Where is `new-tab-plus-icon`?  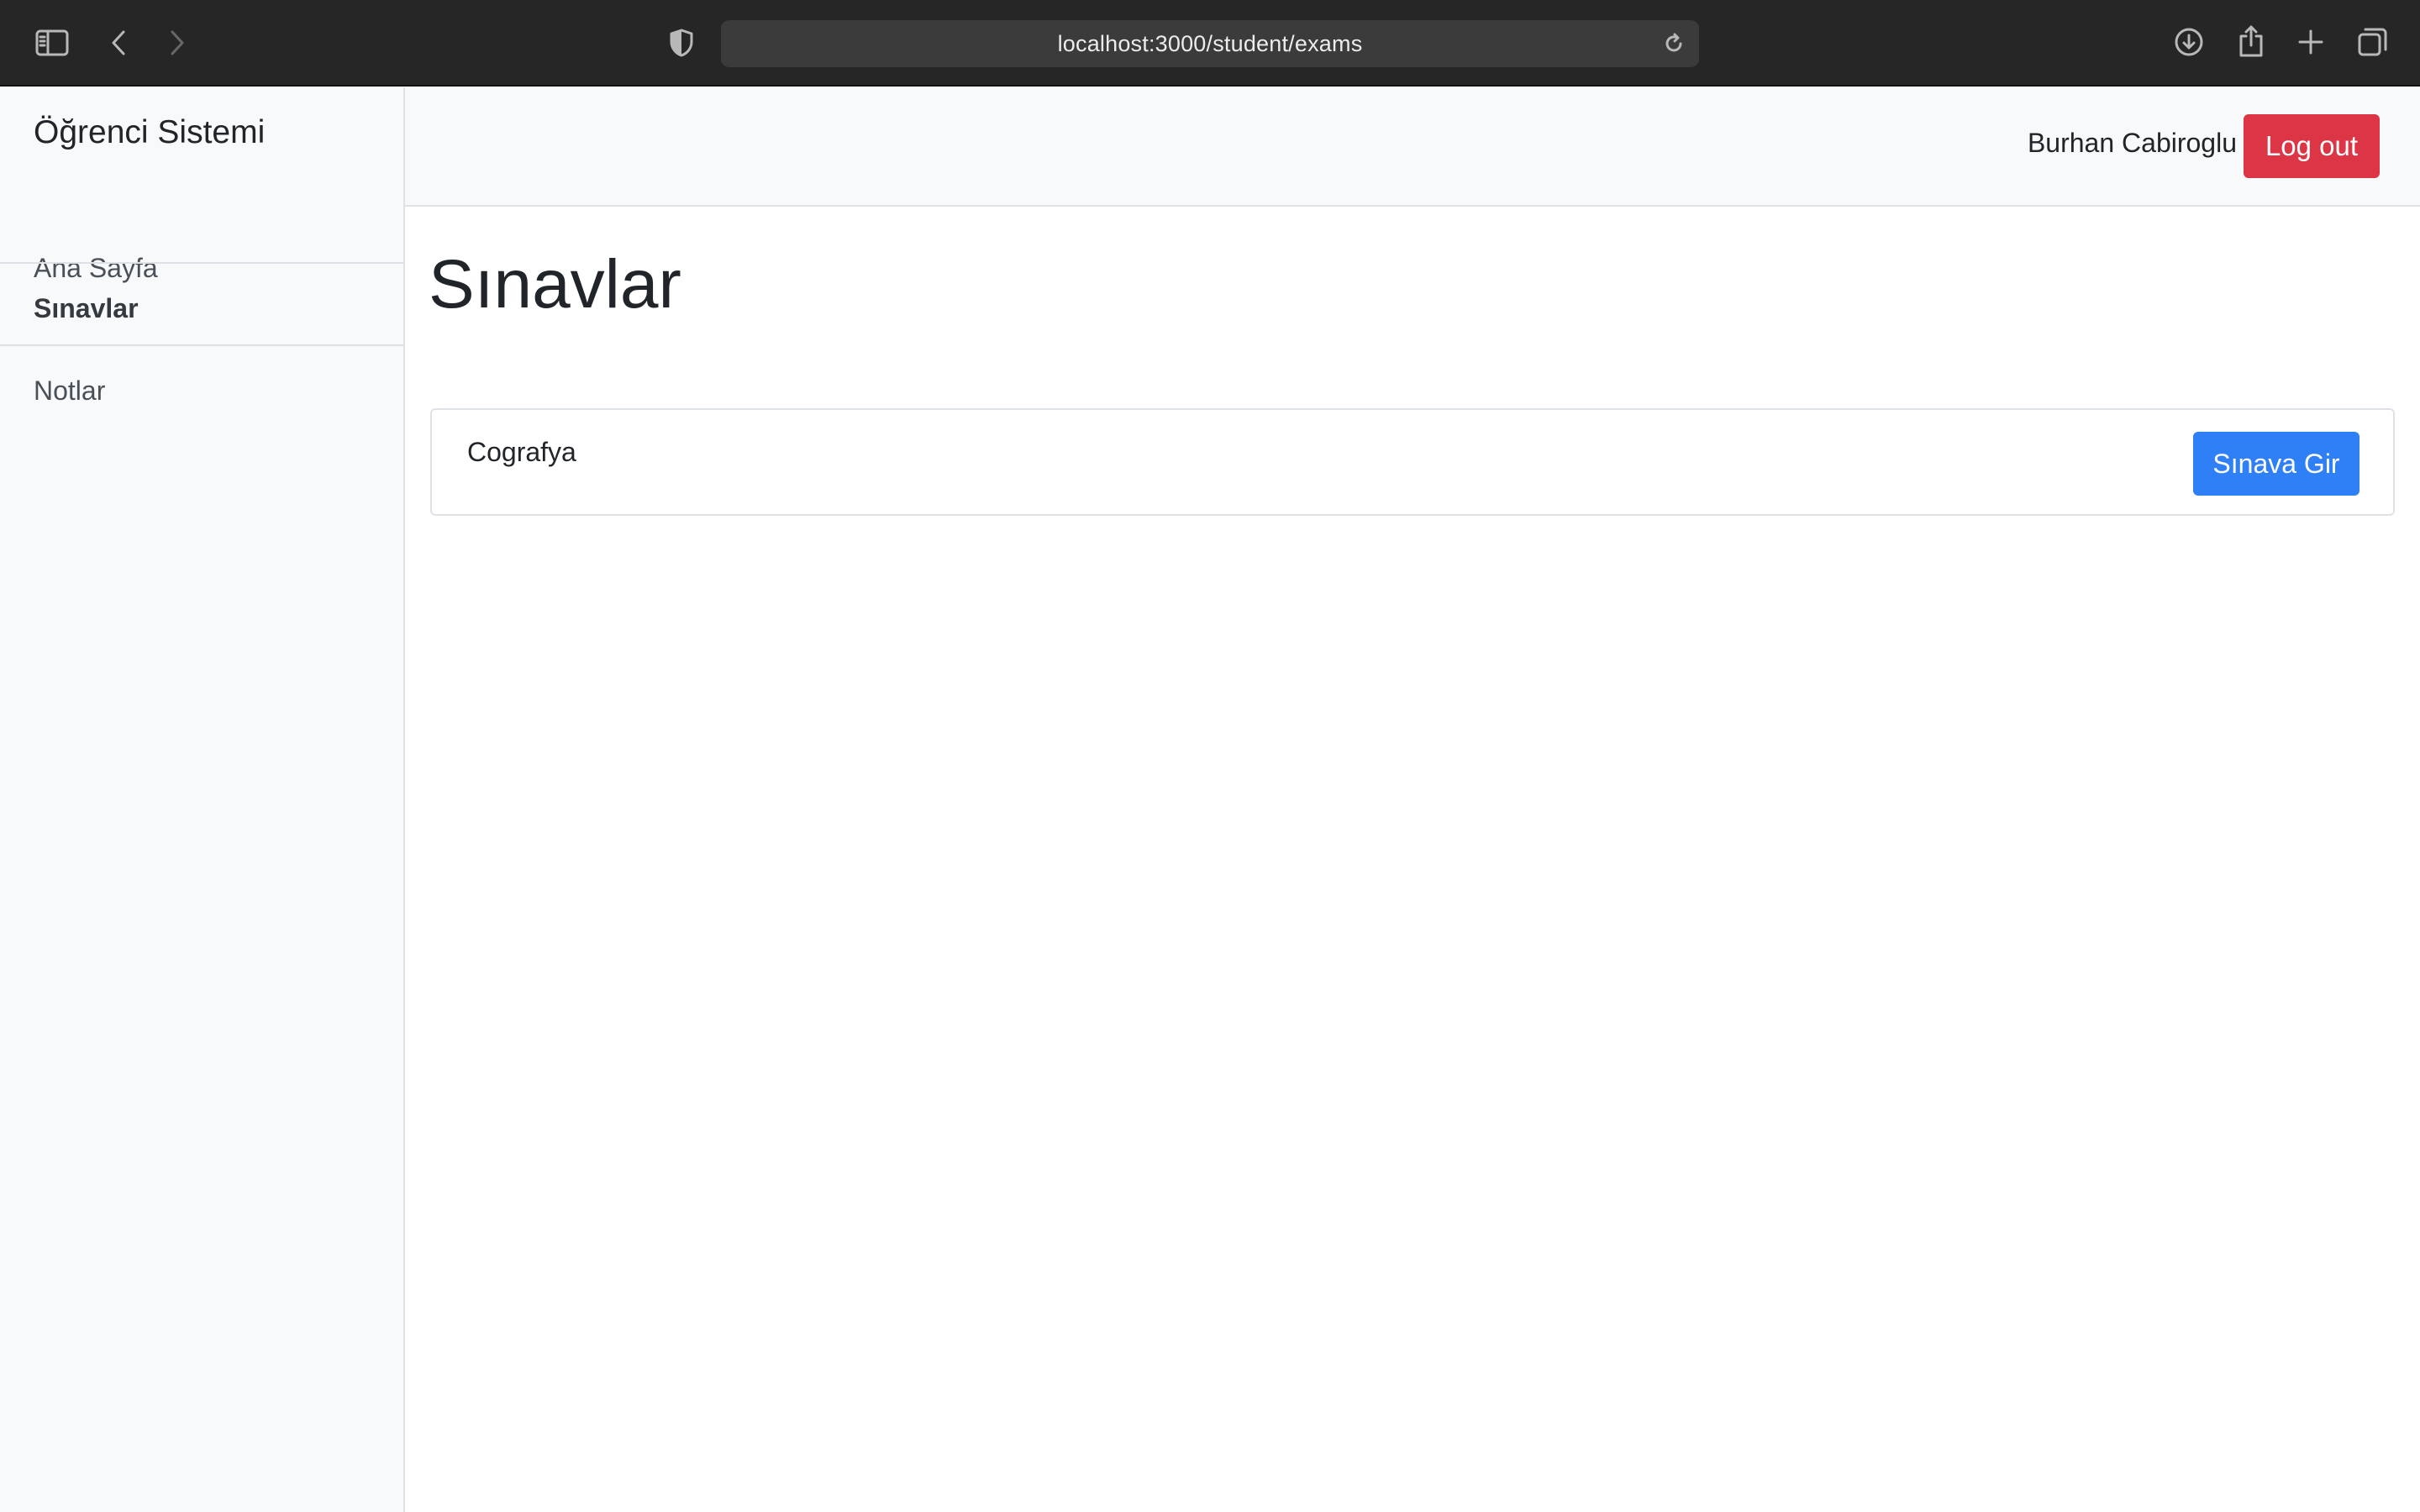 new-tab-plus-icon is located at coordinates (2311, 42).